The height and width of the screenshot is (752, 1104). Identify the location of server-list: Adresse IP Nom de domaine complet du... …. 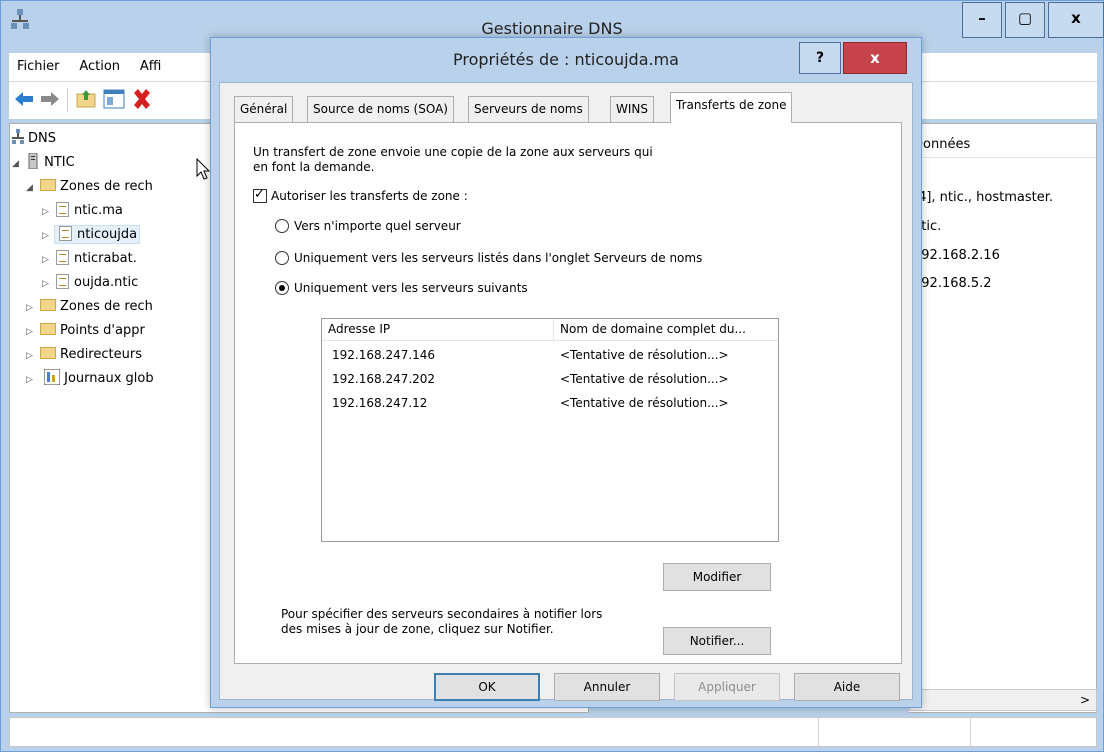
(550, 430).